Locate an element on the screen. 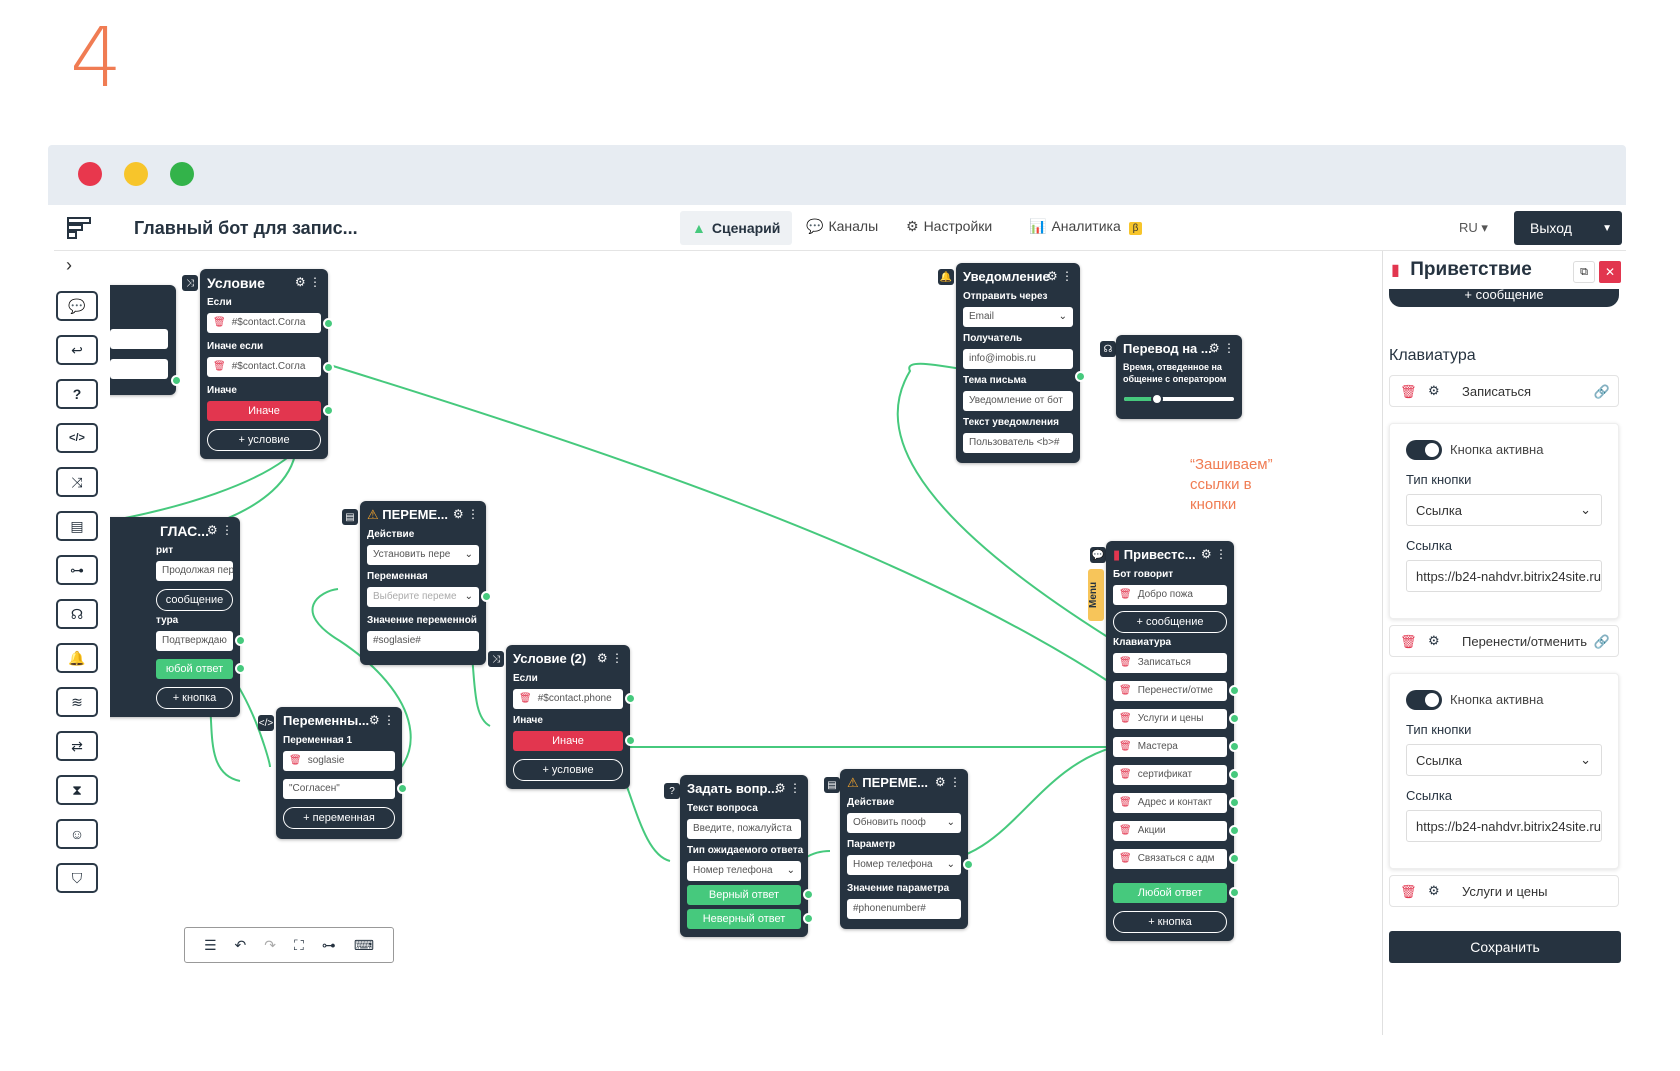  keyboard-button: 🗑 Мастера is located at coordinates (1170, 747).